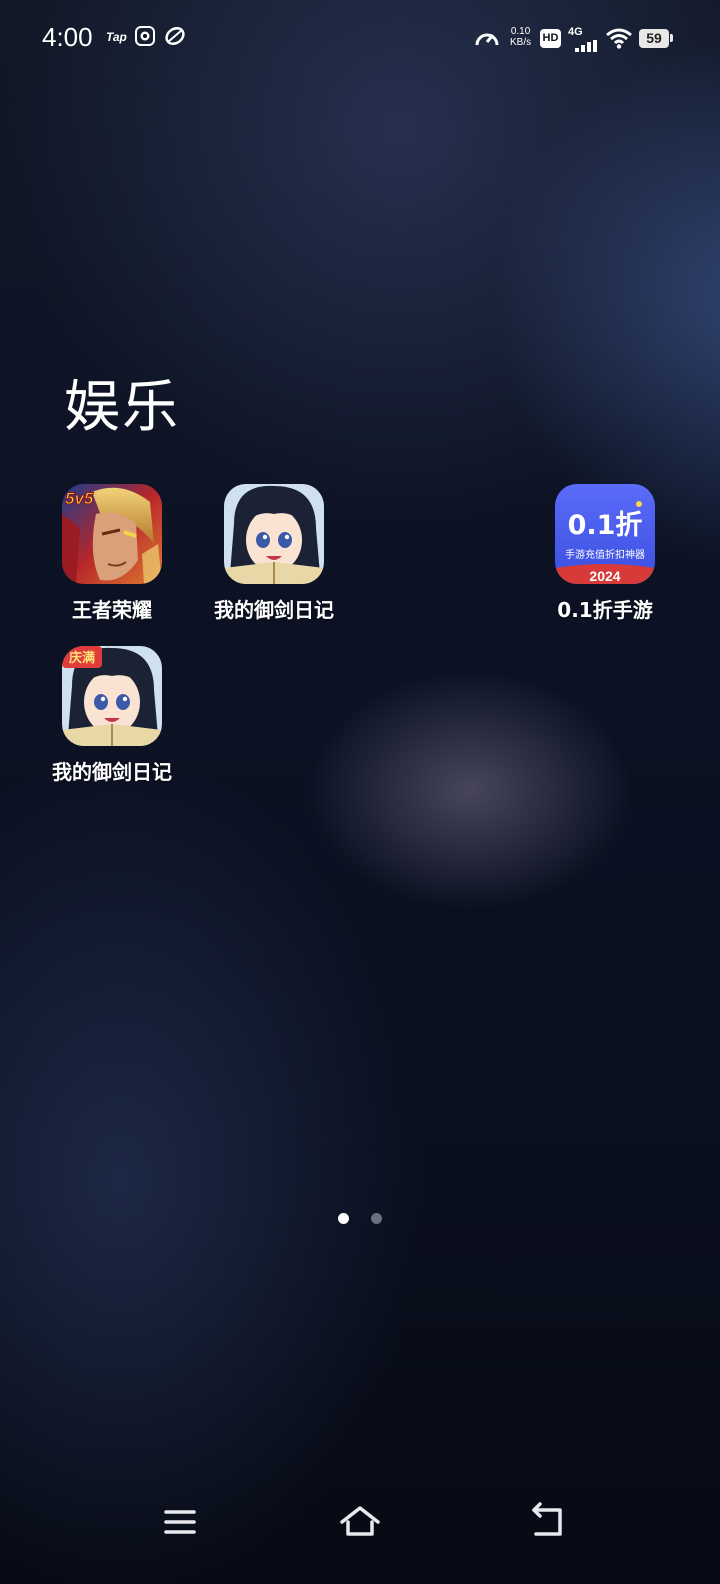 The height and width of the screenshot is (1584, 720). What do you see at coordinates (116, 37) in the screenshot?
I see `tap-icon: Tap` at bounding box center [116, 37].